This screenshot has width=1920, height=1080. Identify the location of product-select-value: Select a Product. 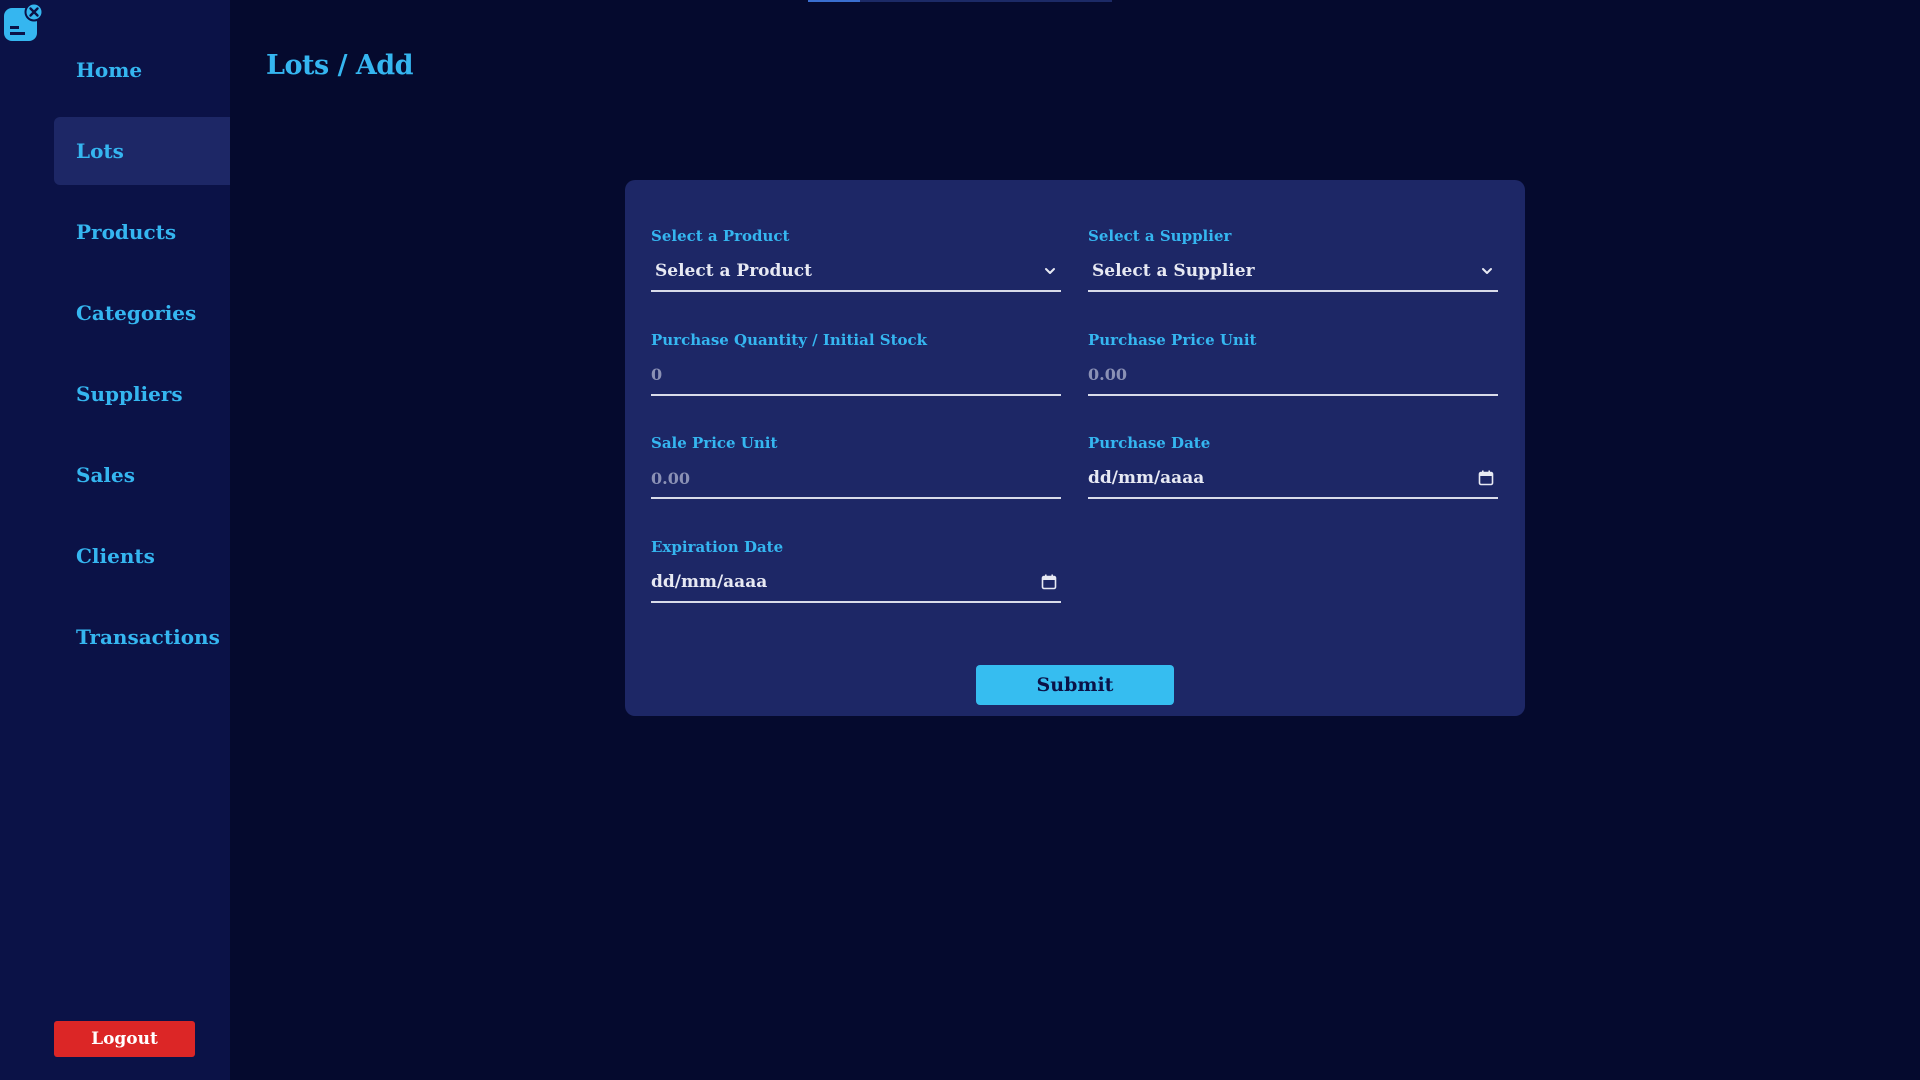
(733, 271).